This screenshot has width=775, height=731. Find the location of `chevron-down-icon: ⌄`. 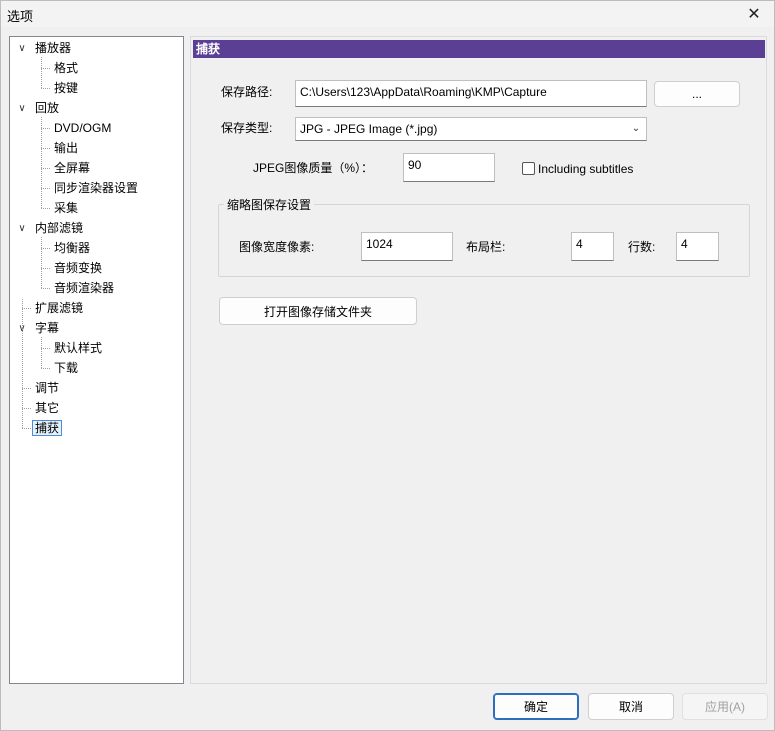

chevron-down-icon: ⌄ is located at coordinates (636, 128).